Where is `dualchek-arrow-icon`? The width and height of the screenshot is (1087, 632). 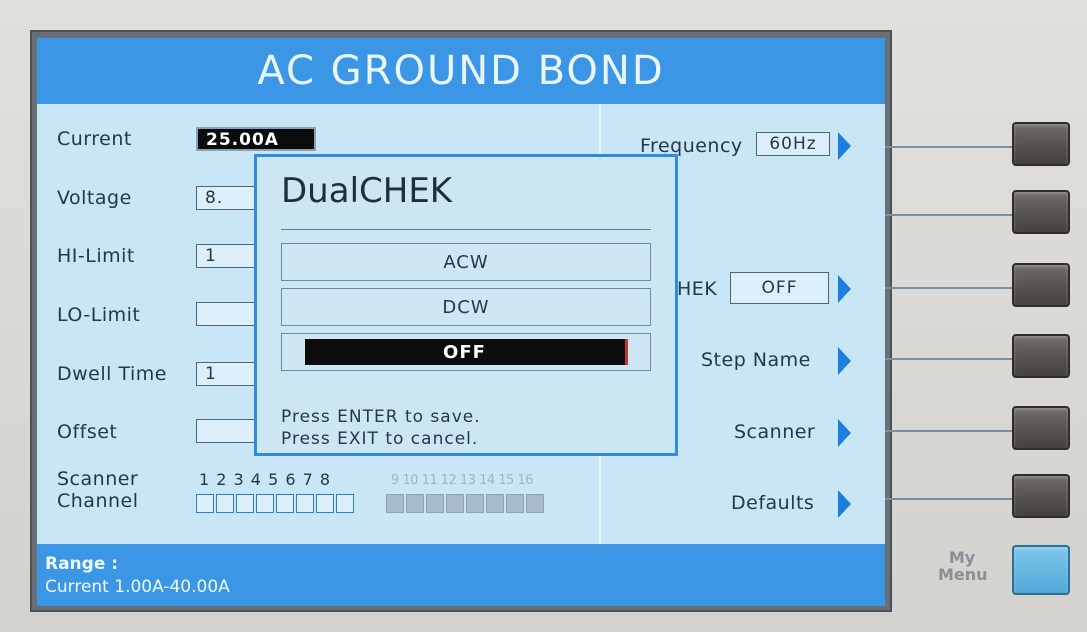 dualchek-arrow-icon is located at coordinates (844, 289).